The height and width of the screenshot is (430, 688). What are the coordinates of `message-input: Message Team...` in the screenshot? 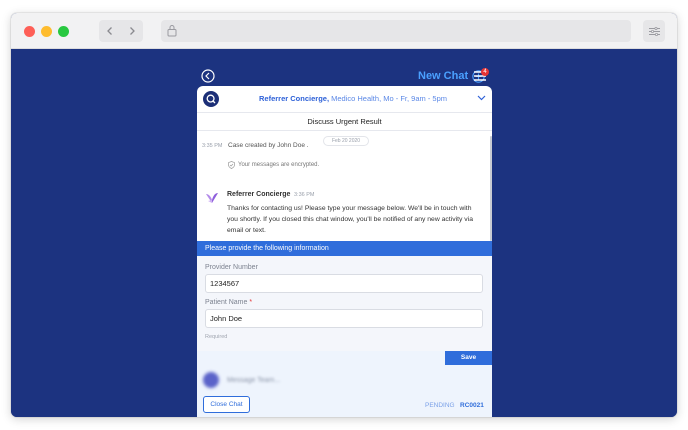 It's located at (253, 380).